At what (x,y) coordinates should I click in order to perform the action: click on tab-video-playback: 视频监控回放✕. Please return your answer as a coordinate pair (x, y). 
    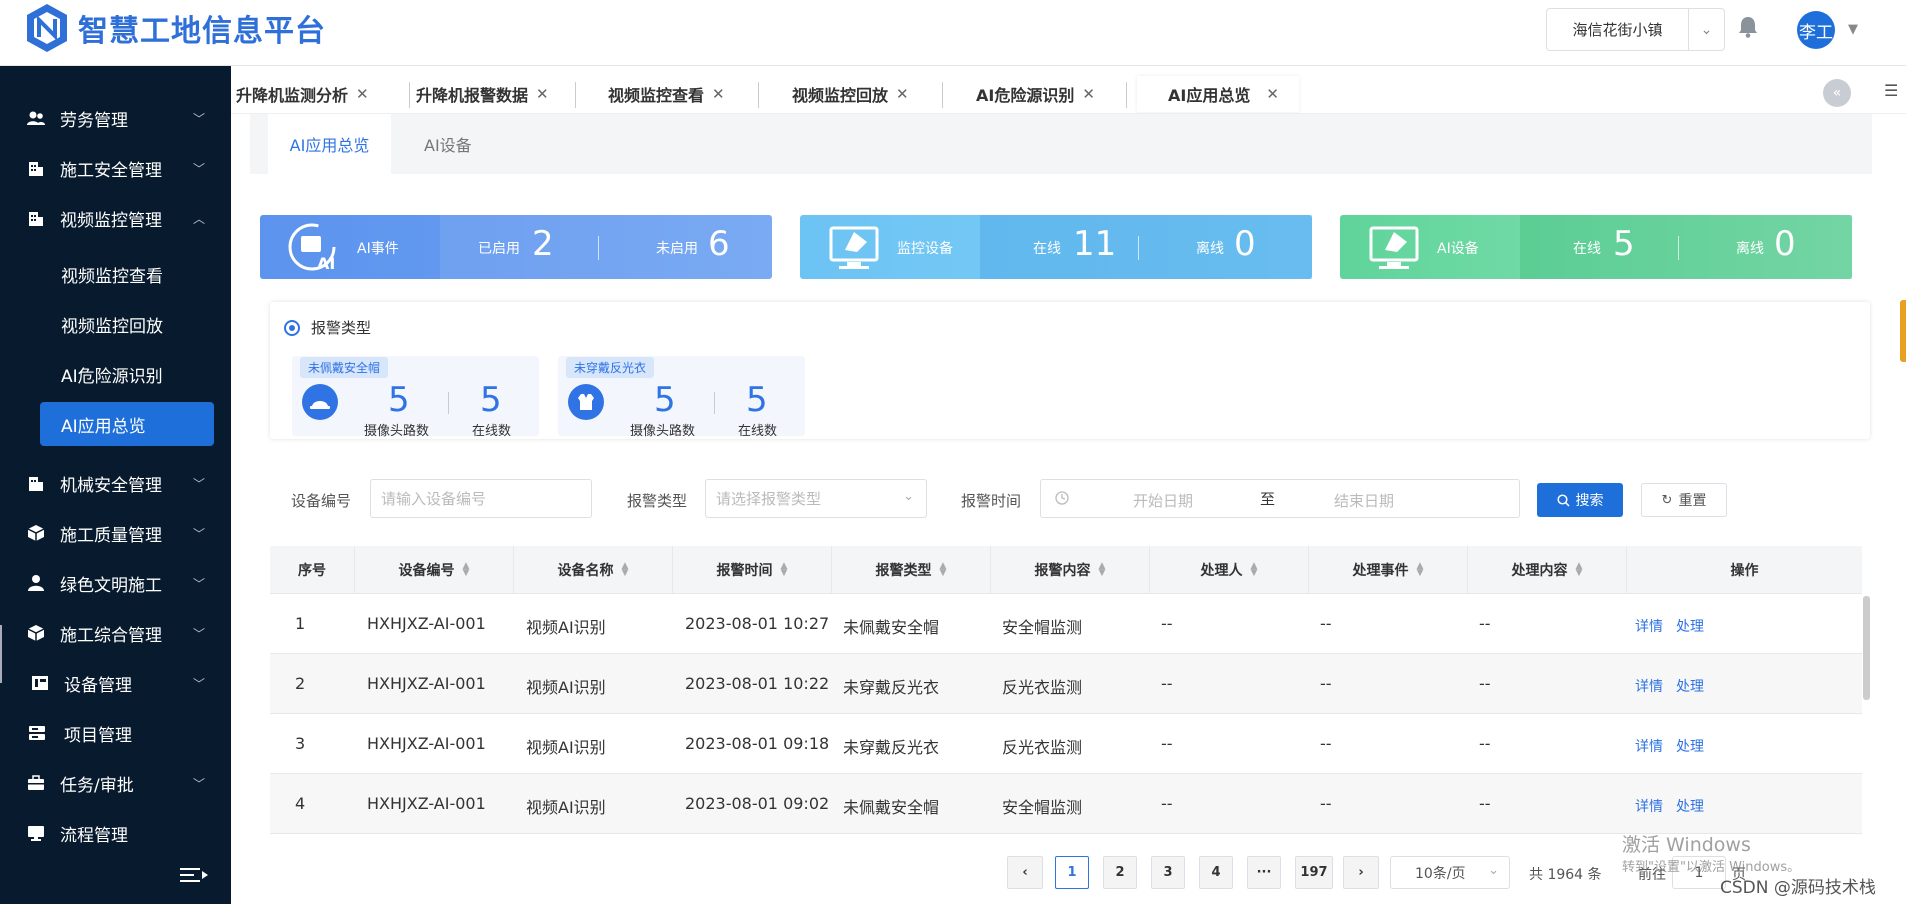
    Looking at the image, I should click on (850, 94).